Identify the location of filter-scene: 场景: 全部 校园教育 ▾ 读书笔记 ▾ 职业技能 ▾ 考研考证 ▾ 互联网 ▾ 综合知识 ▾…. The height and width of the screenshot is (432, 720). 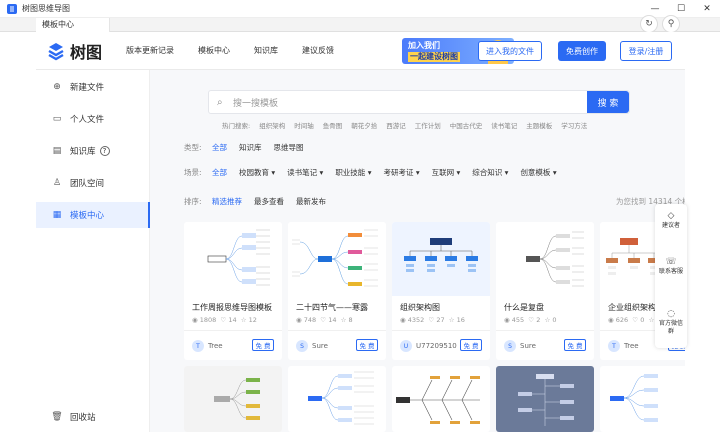
(376, 172).